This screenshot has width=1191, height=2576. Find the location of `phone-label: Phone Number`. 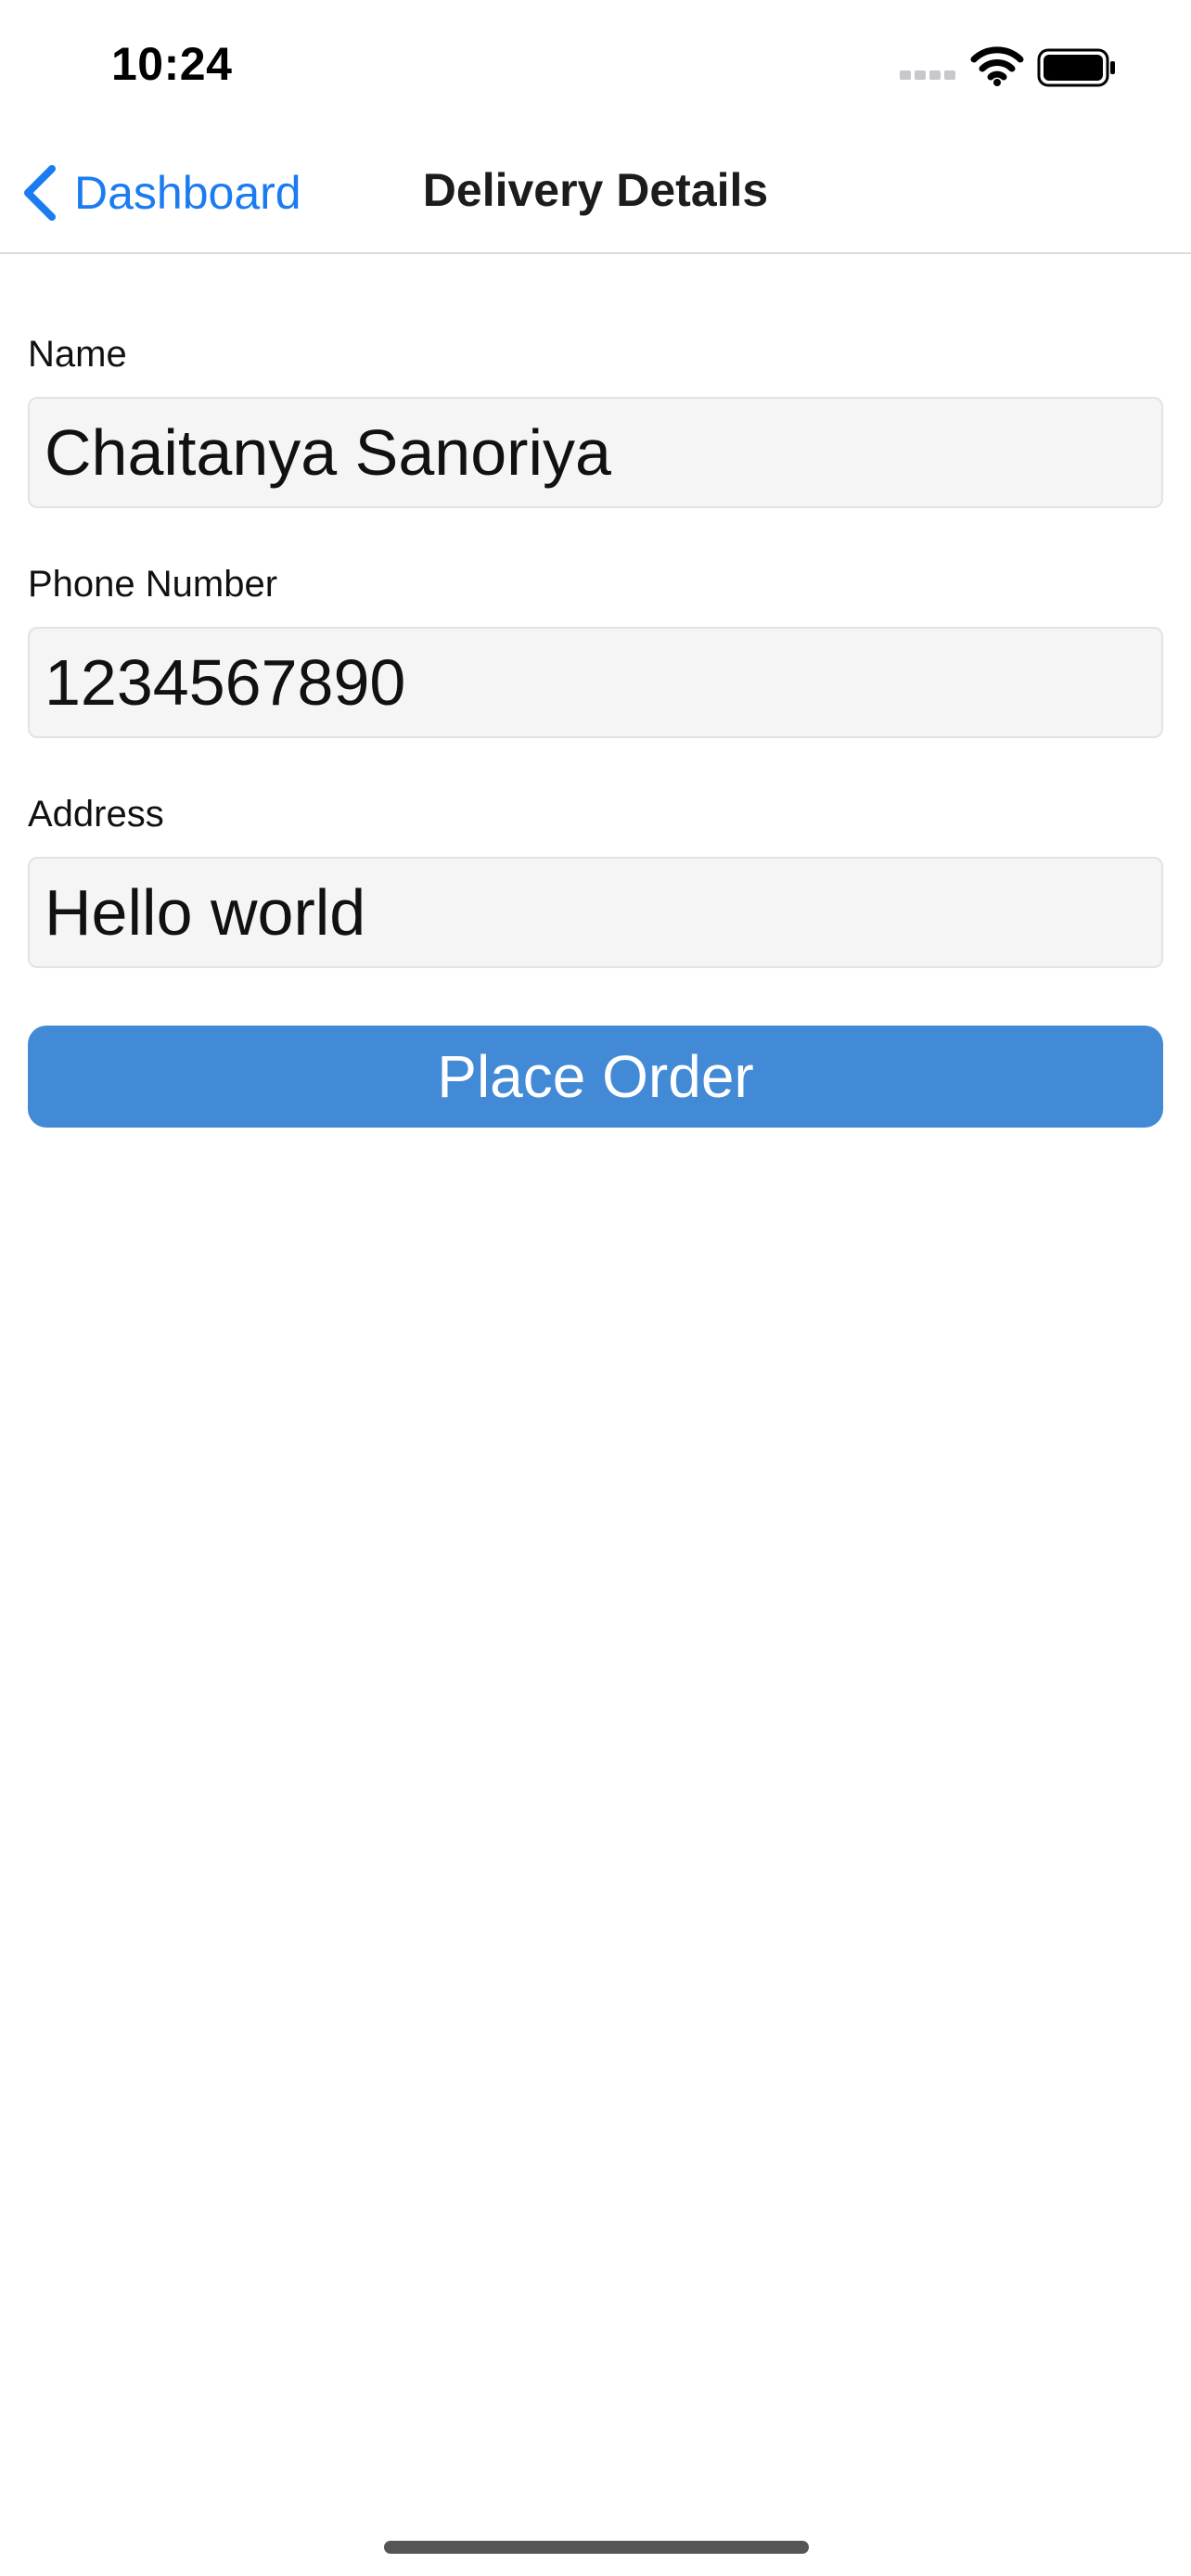

phone-label: Phone Number is located at coordinates (153, 585).